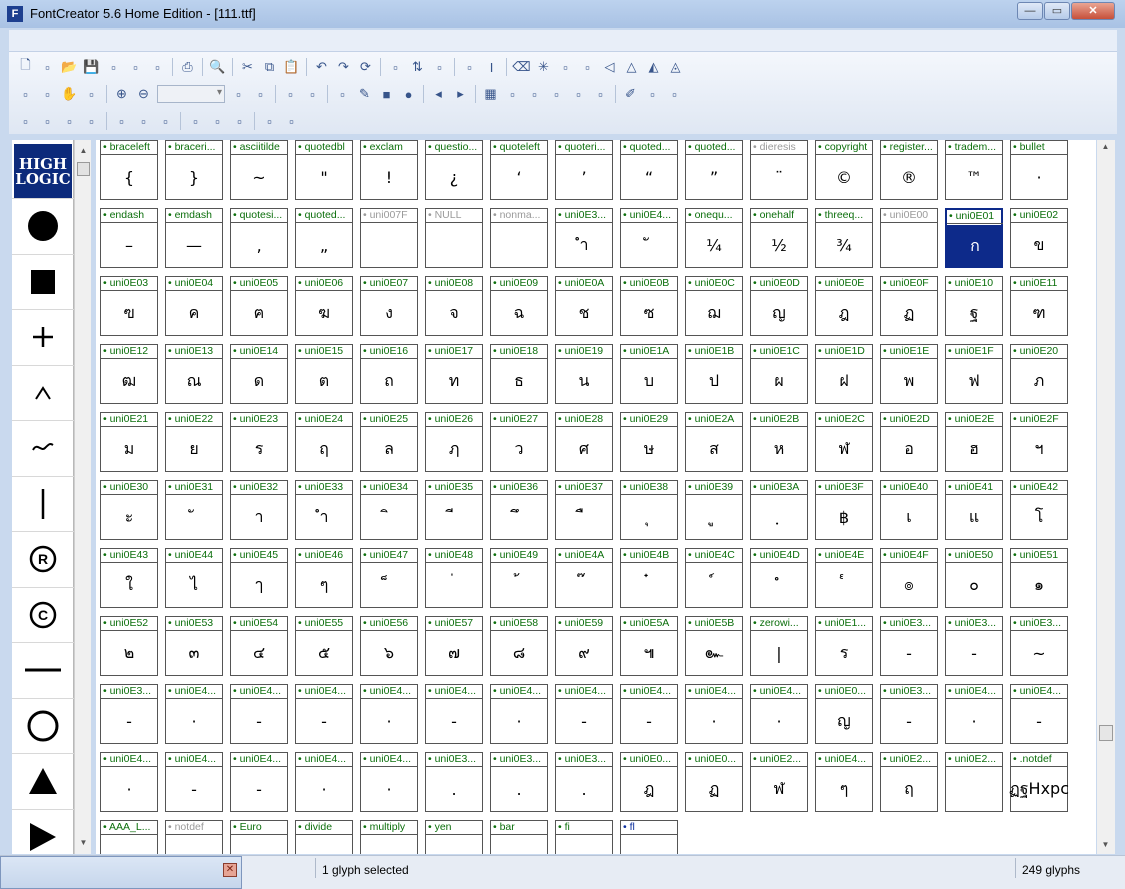 Image resolution: width=1125 pixels, height=889 pixels. Describe the element at coordinates (129, 646) in the screenshot. I see `glyph-cell: • uni0E52 ๒` at that location.